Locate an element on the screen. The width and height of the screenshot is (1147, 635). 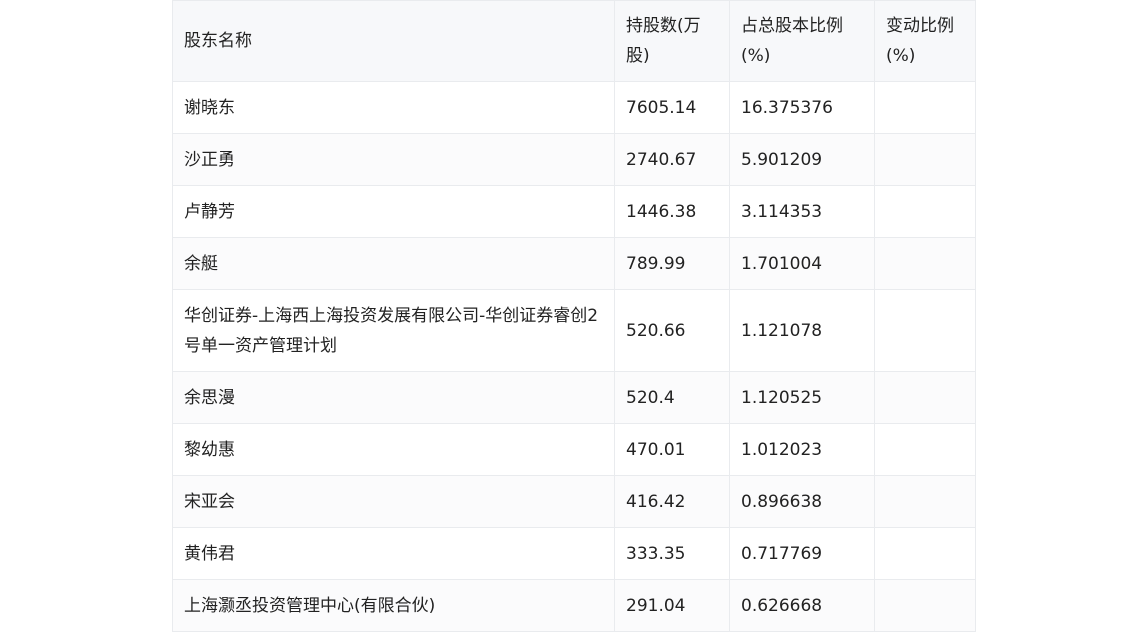
header-row: 股东名称 持股数(万股) 占总股本比例(%) 变动比例(%) is located at coordinates (574, 41).